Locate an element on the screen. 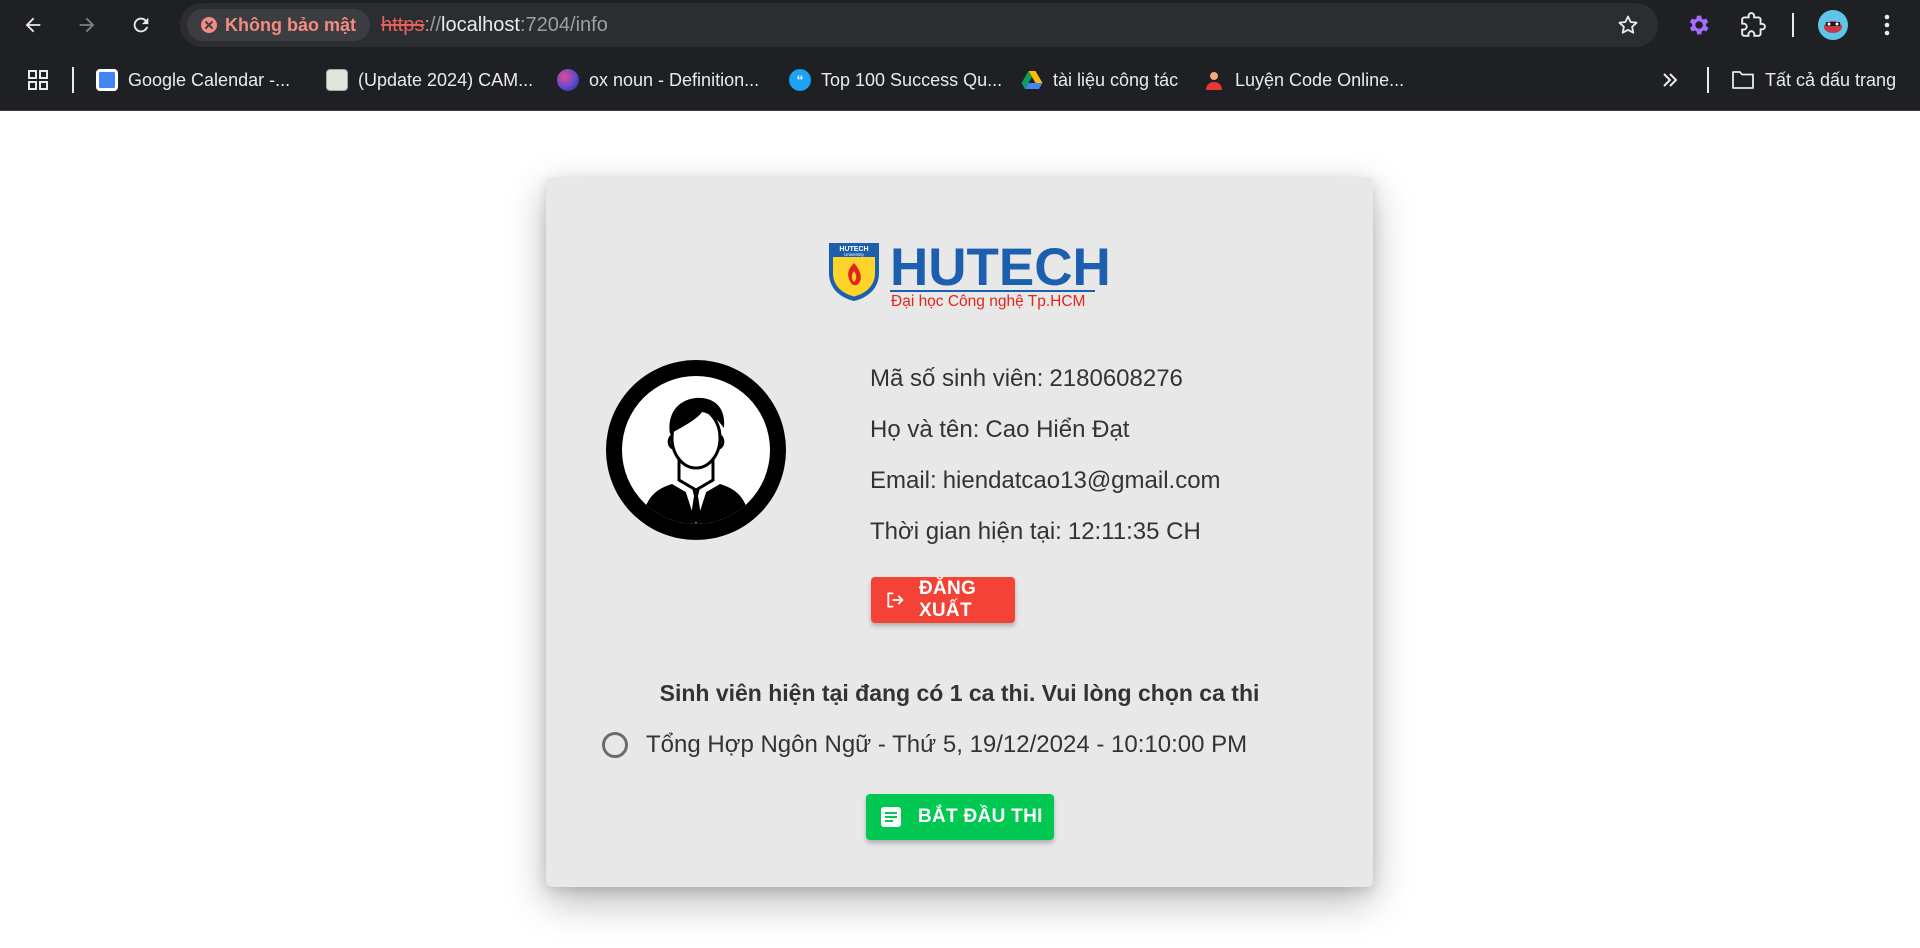 This screenshot has width=1920, height=948. site-icon is located at coordinates (337, 80).